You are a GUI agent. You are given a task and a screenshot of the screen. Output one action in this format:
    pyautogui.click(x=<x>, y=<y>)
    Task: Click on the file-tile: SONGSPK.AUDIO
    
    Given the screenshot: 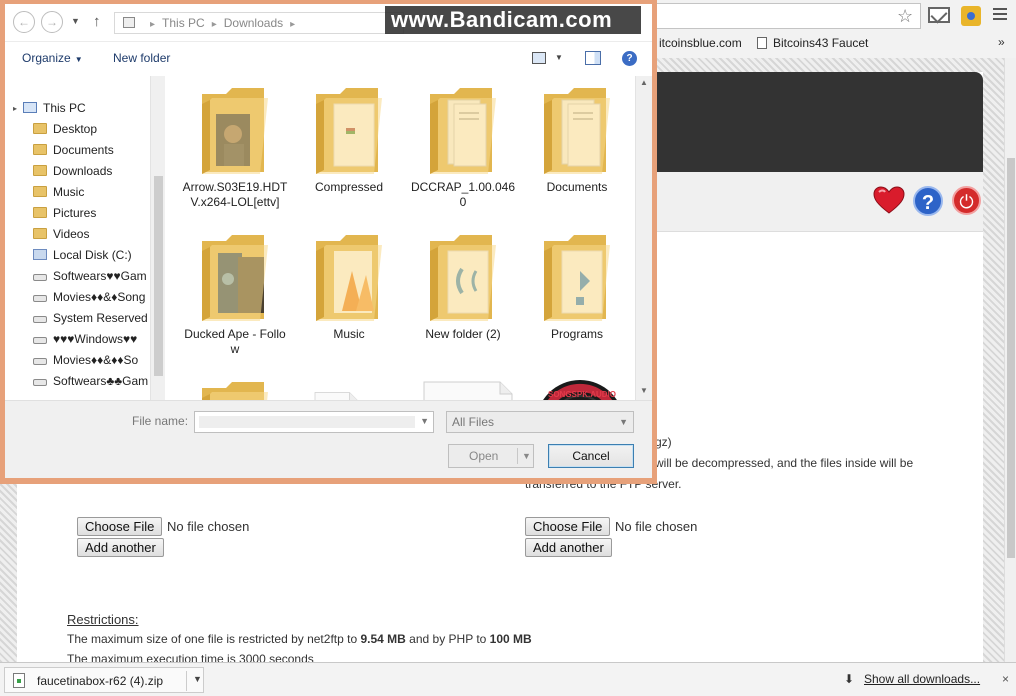 What is the action you would take?
    pyautogui.click(x=571, y=385)
    